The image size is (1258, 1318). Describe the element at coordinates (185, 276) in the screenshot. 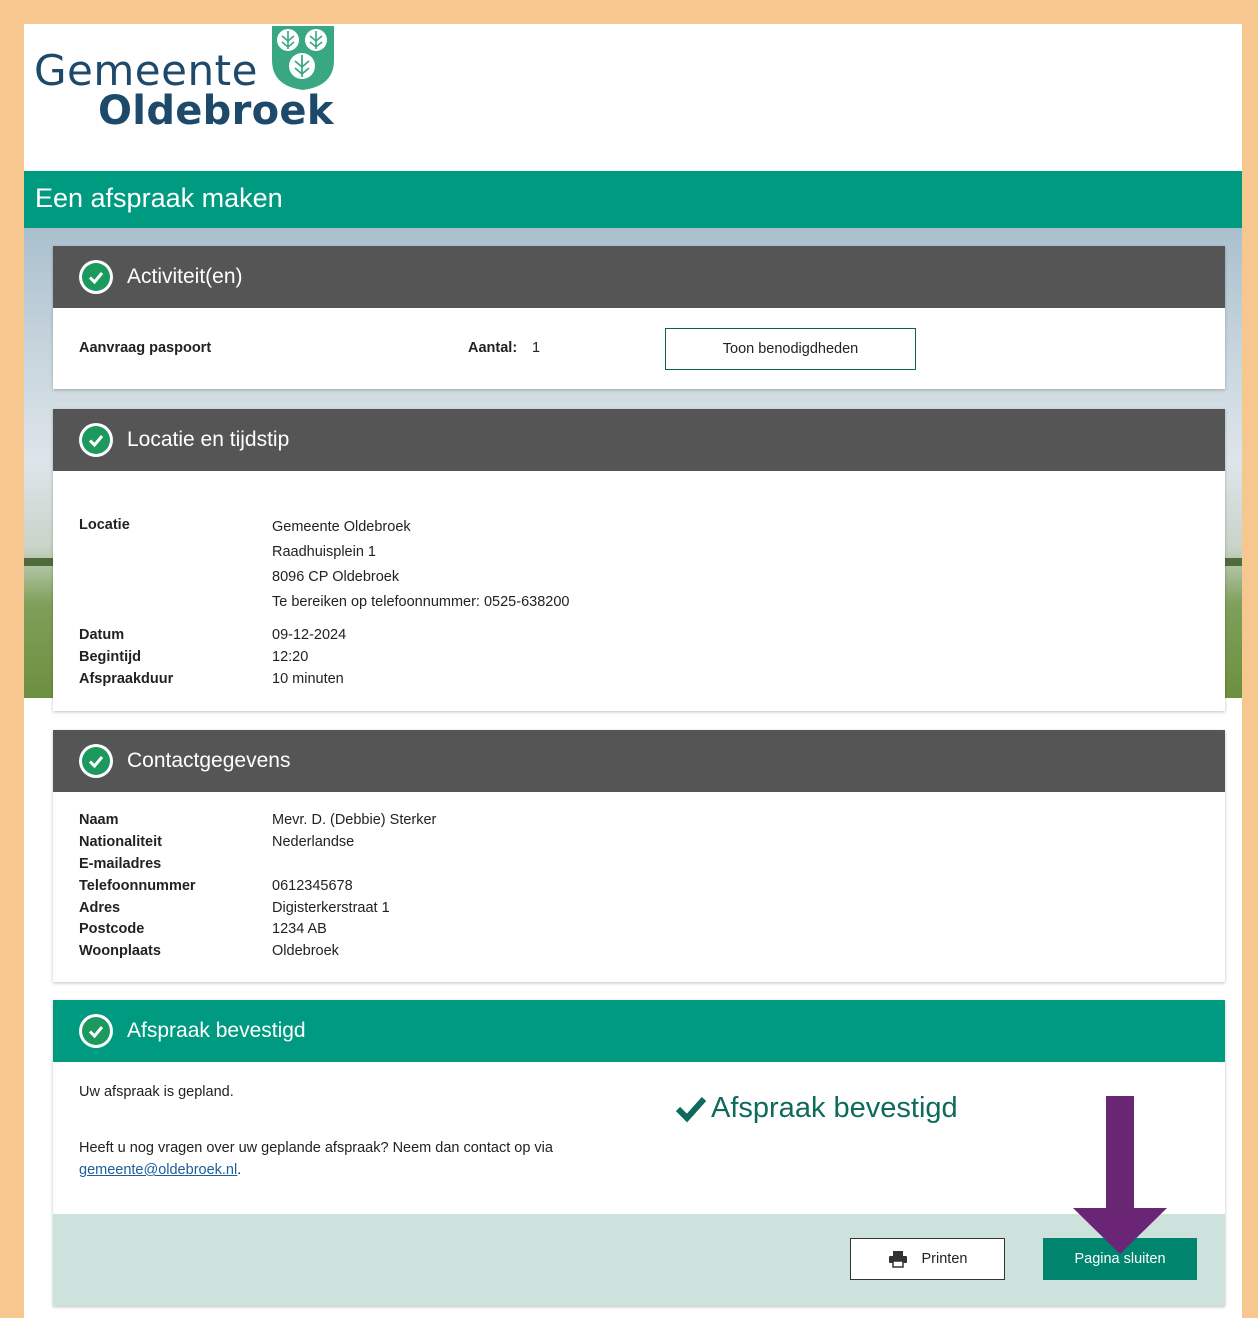

I see `activities-title: Activiteit(en)` at that location.